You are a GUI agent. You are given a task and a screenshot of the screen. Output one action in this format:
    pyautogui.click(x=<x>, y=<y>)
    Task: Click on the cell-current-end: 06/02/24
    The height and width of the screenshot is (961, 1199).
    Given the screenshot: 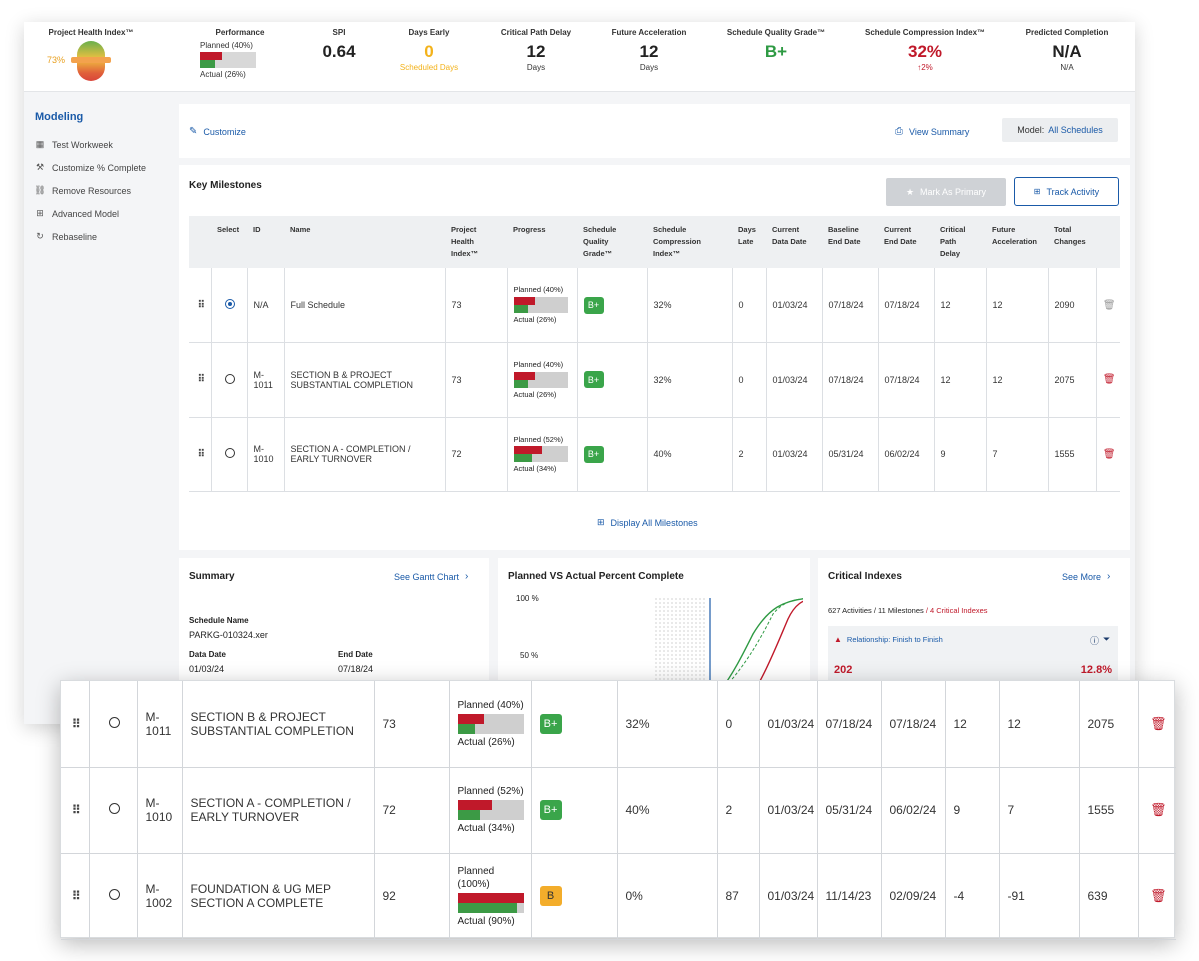 What is the action you would take?
    pyautogui.click(x=913, y=810)
    